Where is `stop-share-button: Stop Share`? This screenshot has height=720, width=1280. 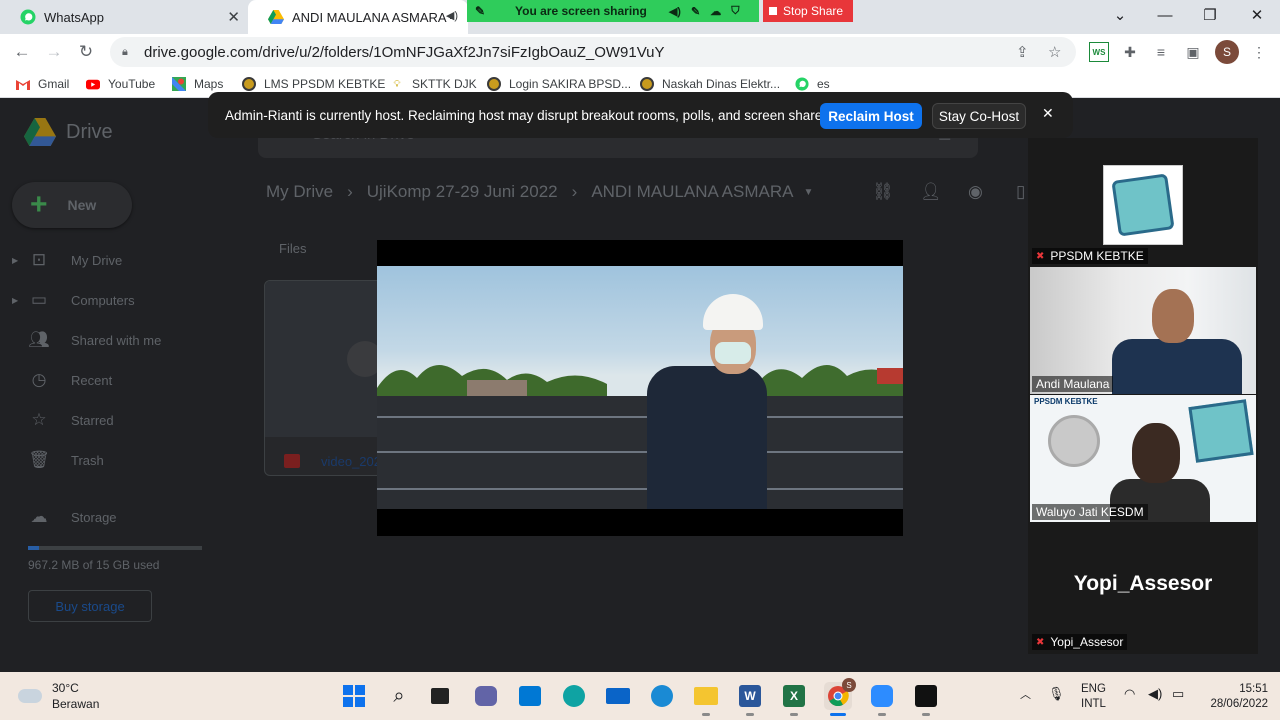 stop-share-button: Stop Share is located at coordinates (808, 11).